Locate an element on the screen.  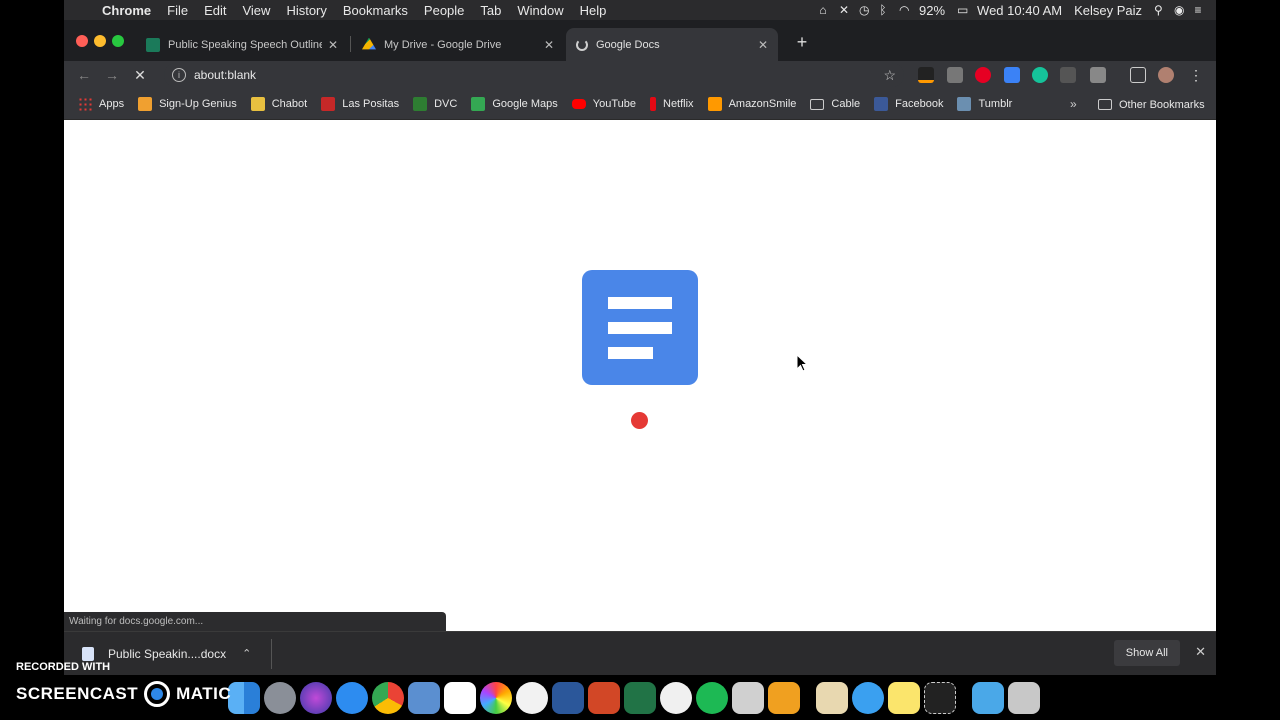
tab-google-drive: My Drive - Google Drive ✕ is located at coordinates (458, 44).